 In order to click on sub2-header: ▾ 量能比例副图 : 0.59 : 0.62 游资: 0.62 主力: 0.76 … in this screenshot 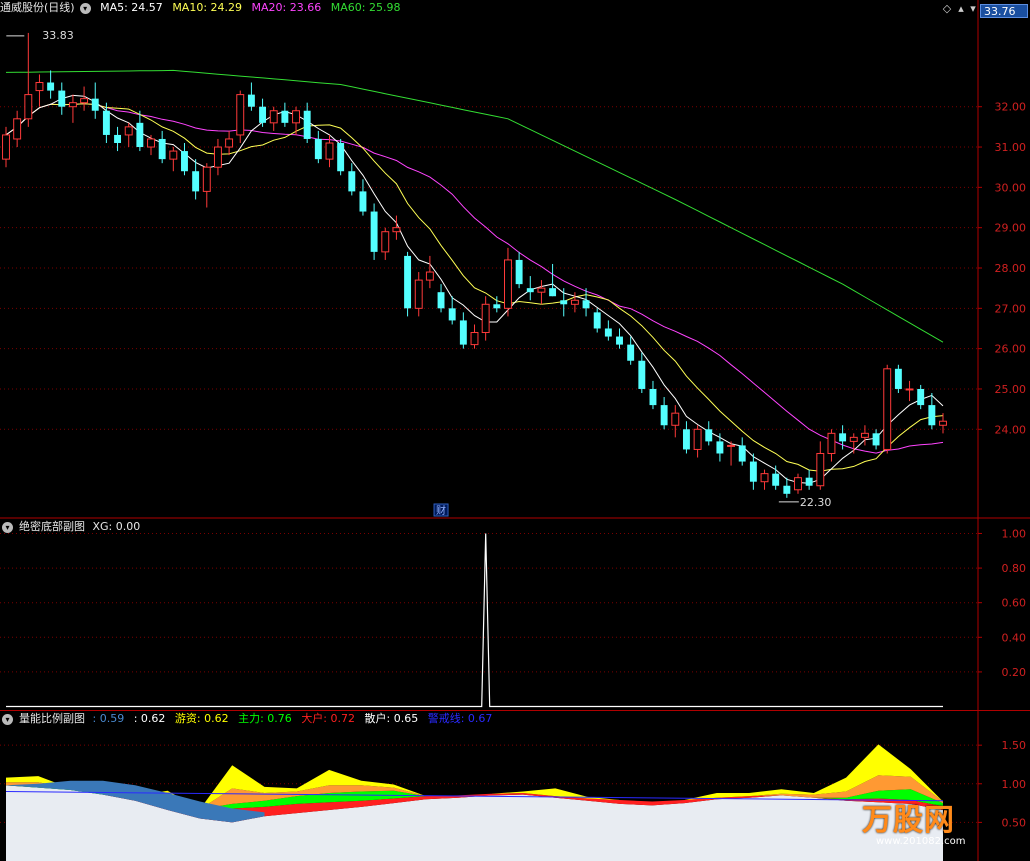, I will do `click(249, 719)`.